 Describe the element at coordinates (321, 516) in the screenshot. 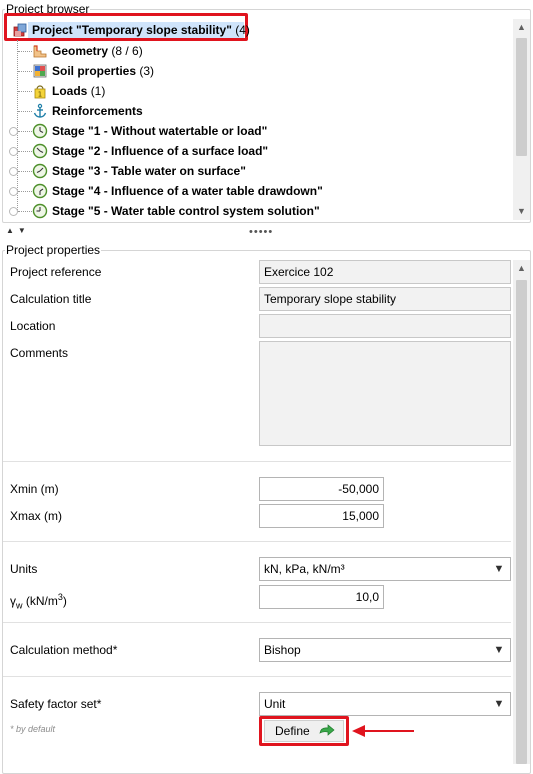

I see `xmax-field: 15,000` at that location.